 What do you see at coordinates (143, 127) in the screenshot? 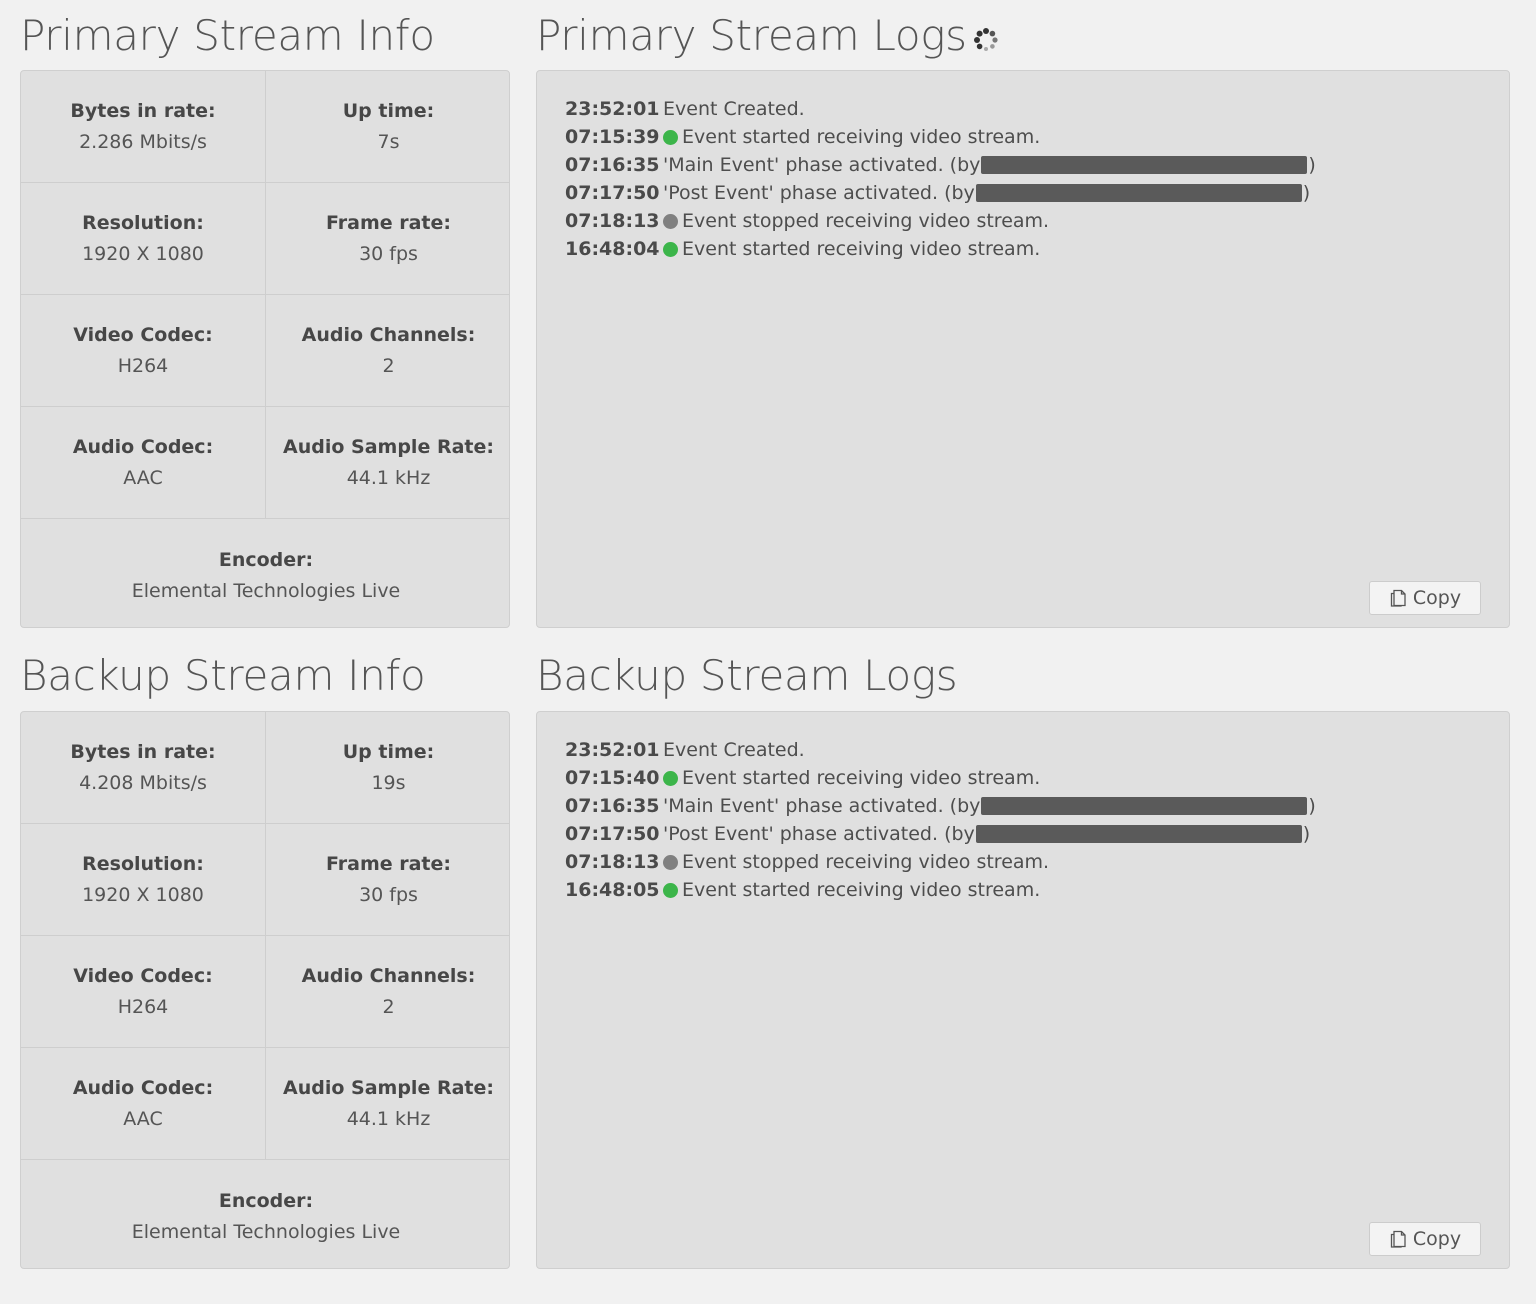
I see `bytes-in-rate-cell: Bytes in rate: 2.286 Mbits/s` at bounding box center [143, 127].